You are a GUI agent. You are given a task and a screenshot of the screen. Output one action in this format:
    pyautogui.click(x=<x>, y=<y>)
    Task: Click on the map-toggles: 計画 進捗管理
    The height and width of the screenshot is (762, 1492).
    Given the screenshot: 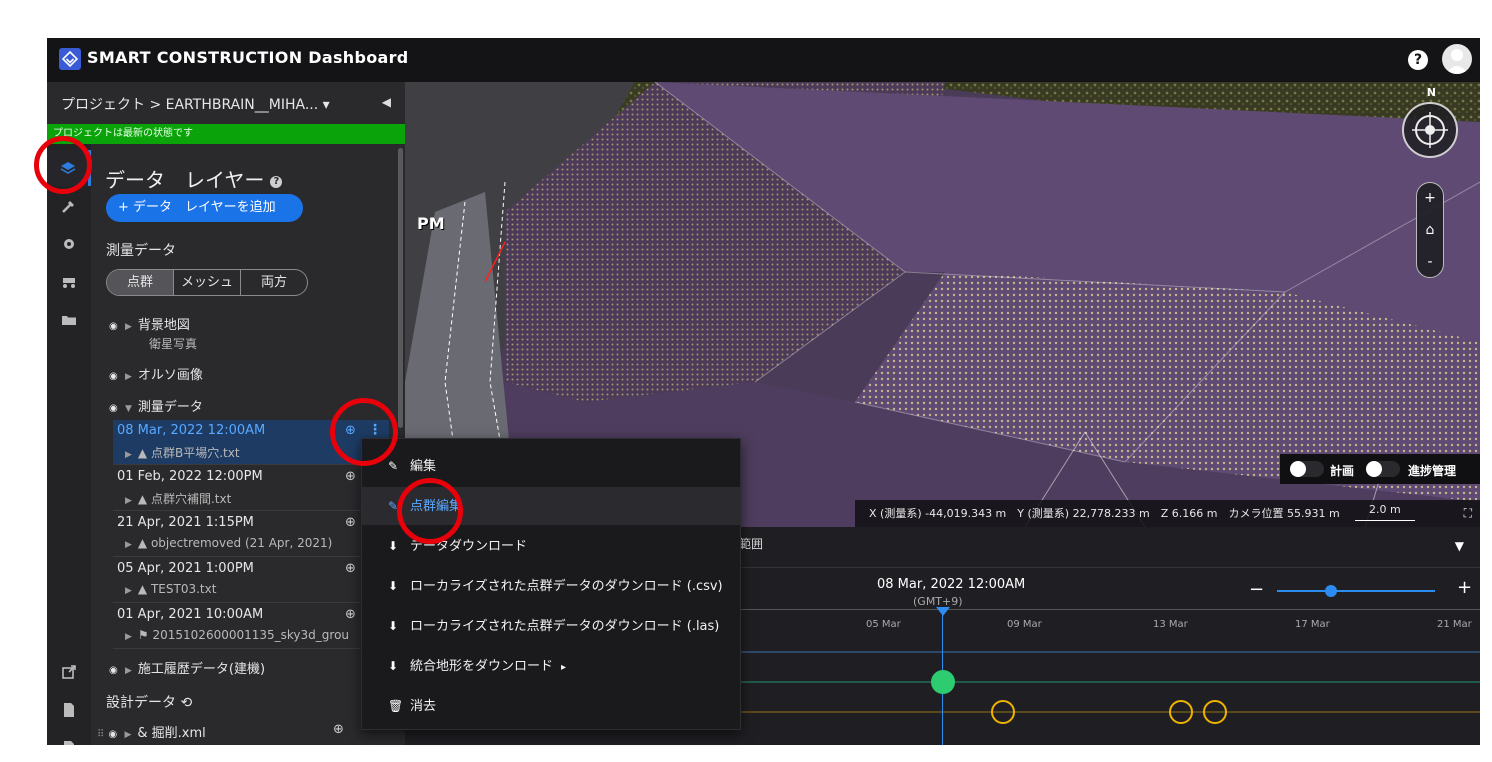 What is the action you would take?
    pyautogui.click(x=1380, y=469)
    